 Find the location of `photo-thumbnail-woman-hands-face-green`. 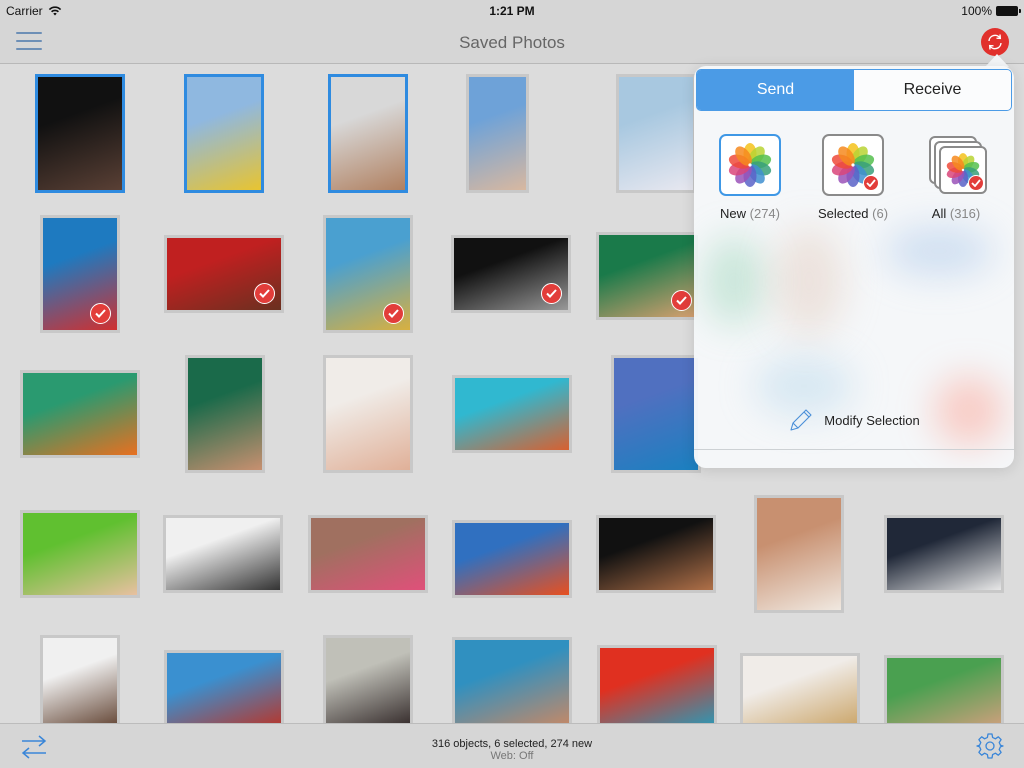

photo-thumbnail-woman-hands-face-green is located at coordinates (944, 689).